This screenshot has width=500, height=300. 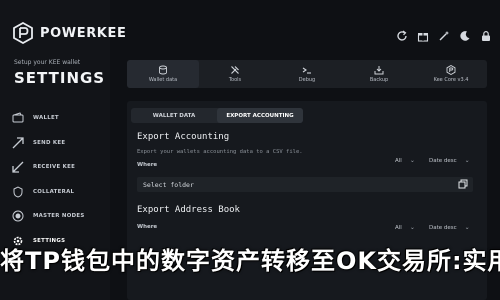 What do you see at coordinates (18, 117) in the screenshot?
I see `wallet-icon` at bounding box center [18, 117].